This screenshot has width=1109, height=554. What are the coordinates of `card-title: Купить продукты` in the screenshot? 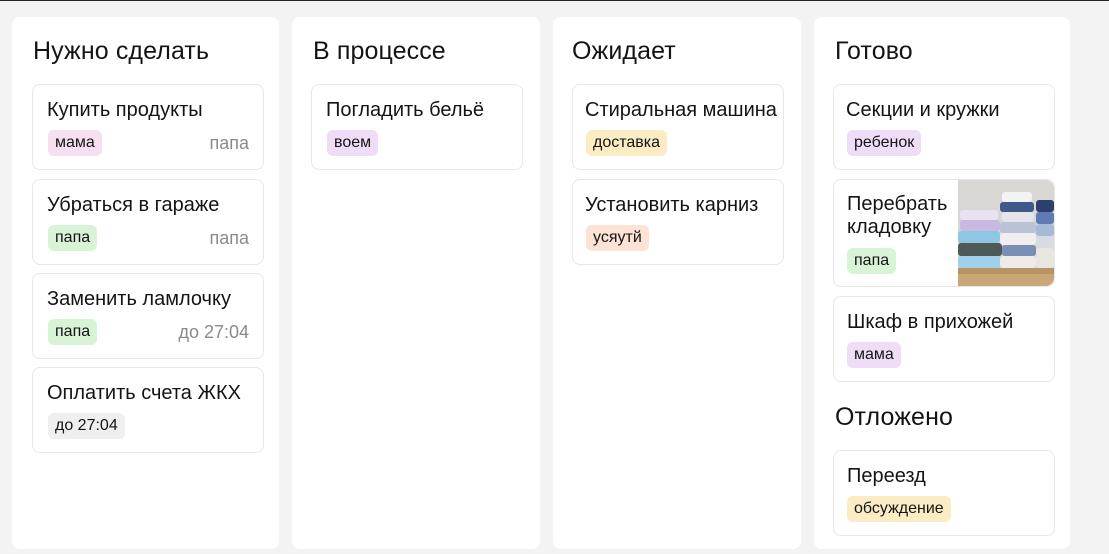 It's located at (125, 110).